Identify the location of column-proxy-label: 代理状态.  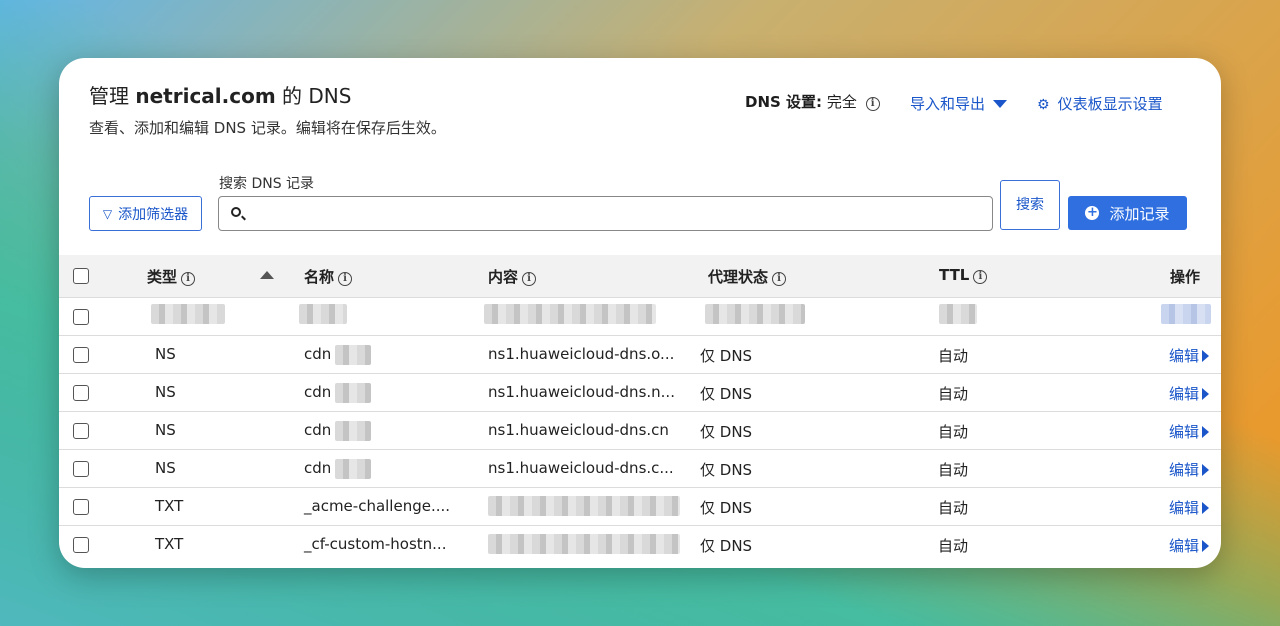
(738, 277).